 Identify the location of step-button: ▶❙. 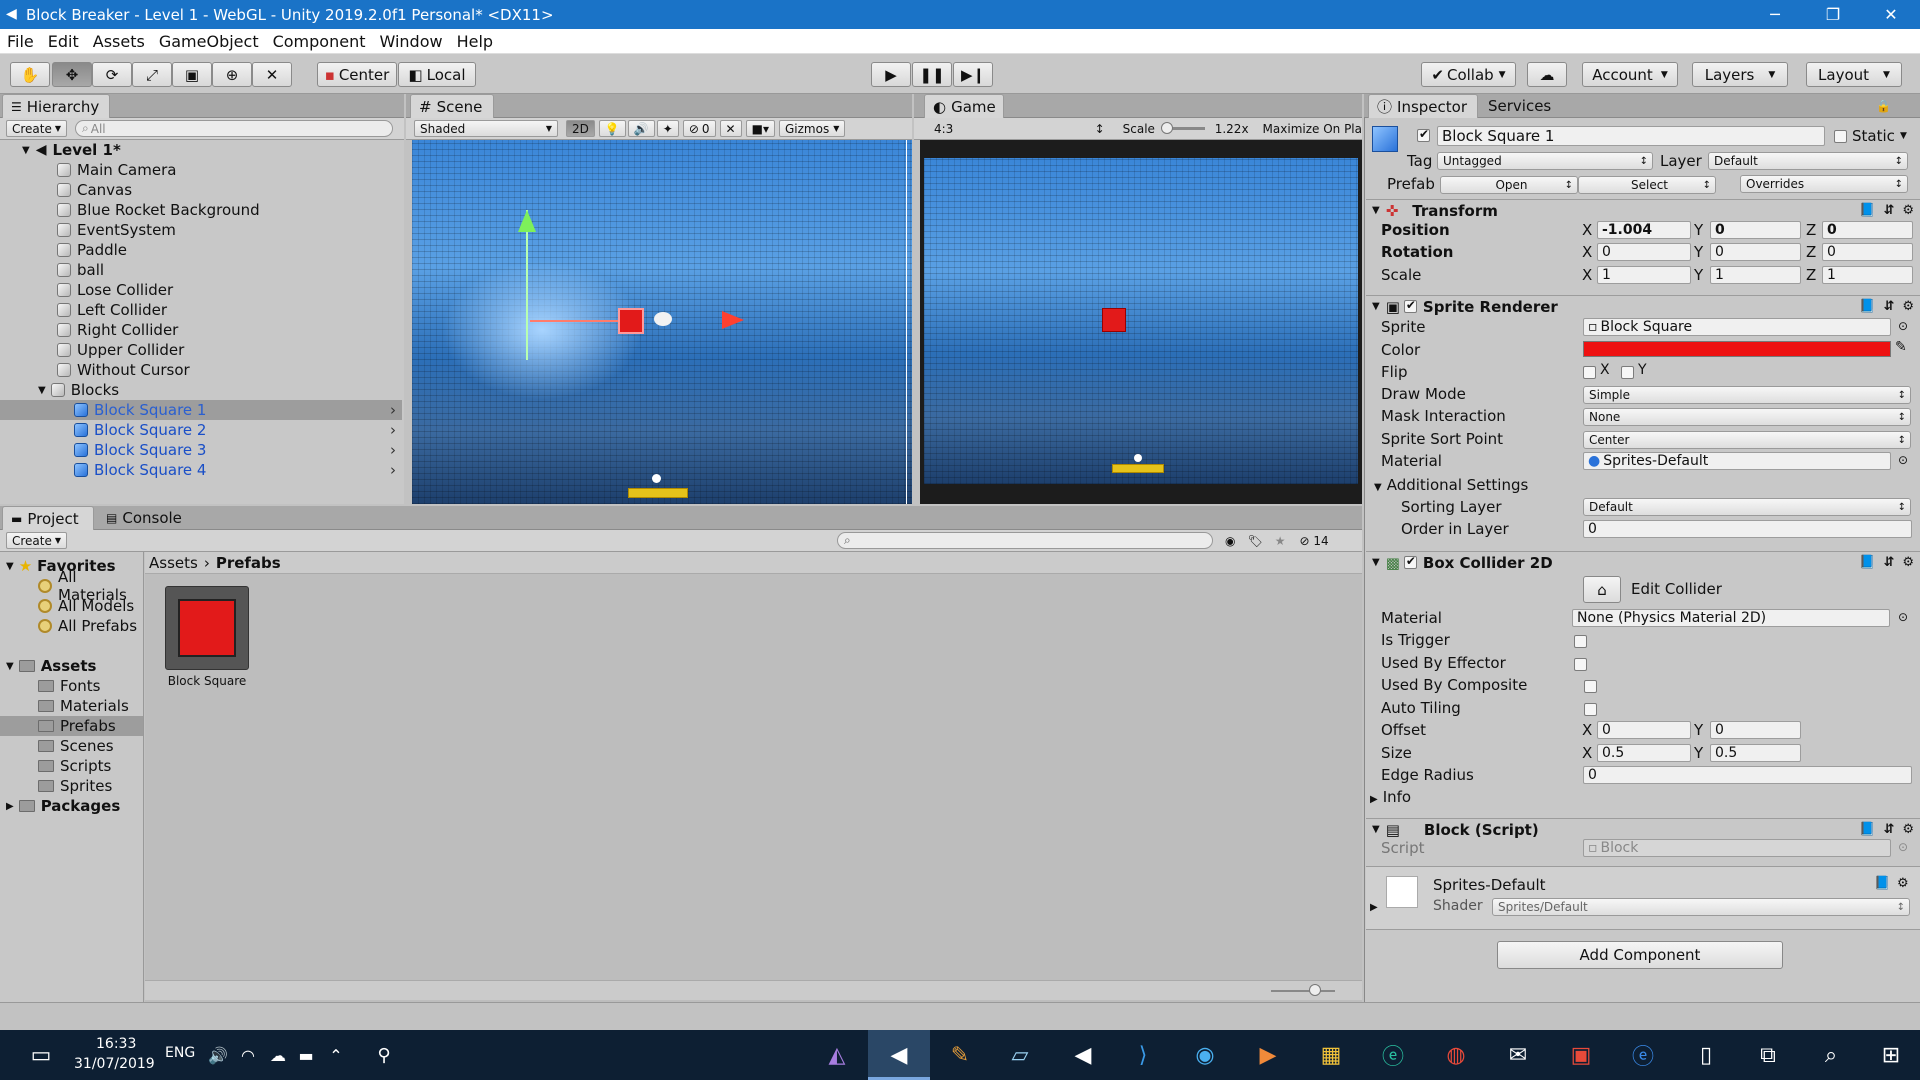
(973, 74).